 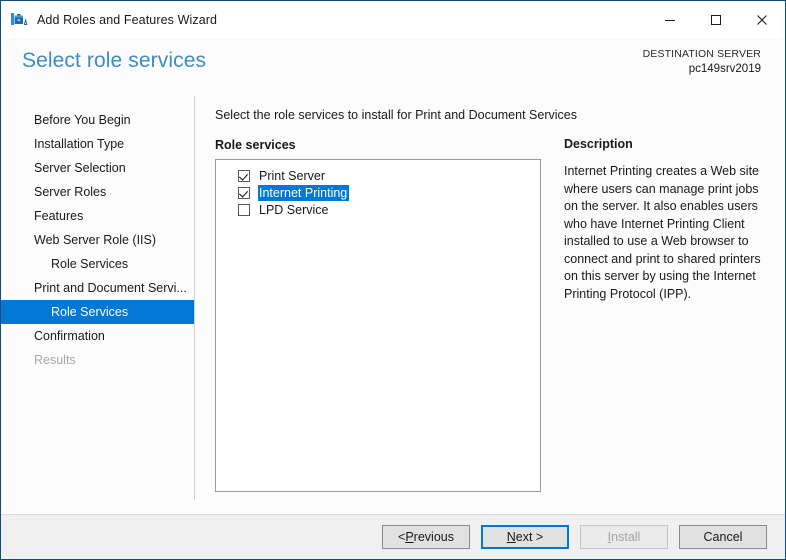 I want to click on destination-server-block: DESTINATION SERVER pc149srv2019, so click(x=702, y=62).